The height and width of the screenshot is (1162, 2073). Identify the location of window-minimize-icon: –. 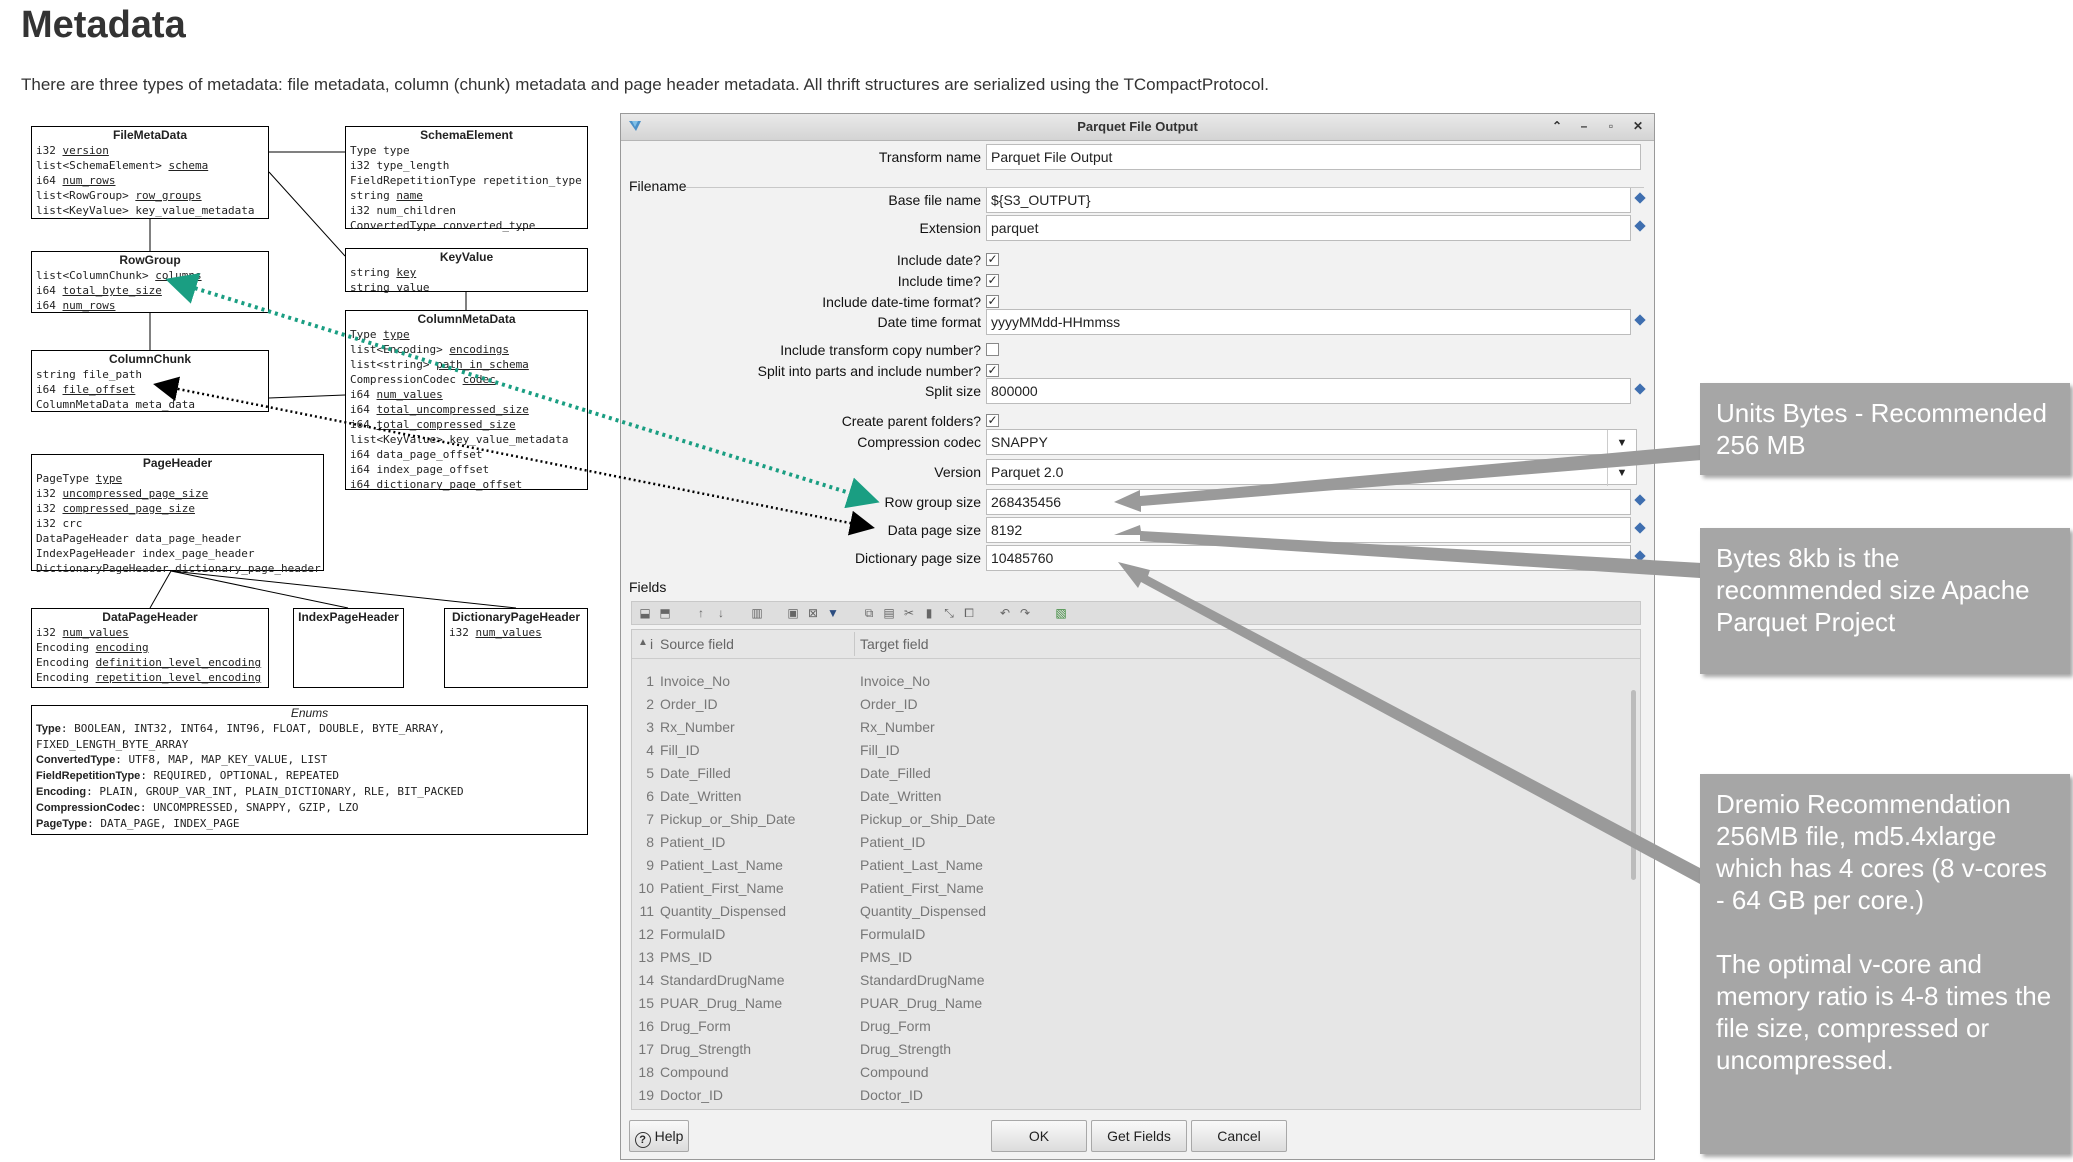
(1584, 126).